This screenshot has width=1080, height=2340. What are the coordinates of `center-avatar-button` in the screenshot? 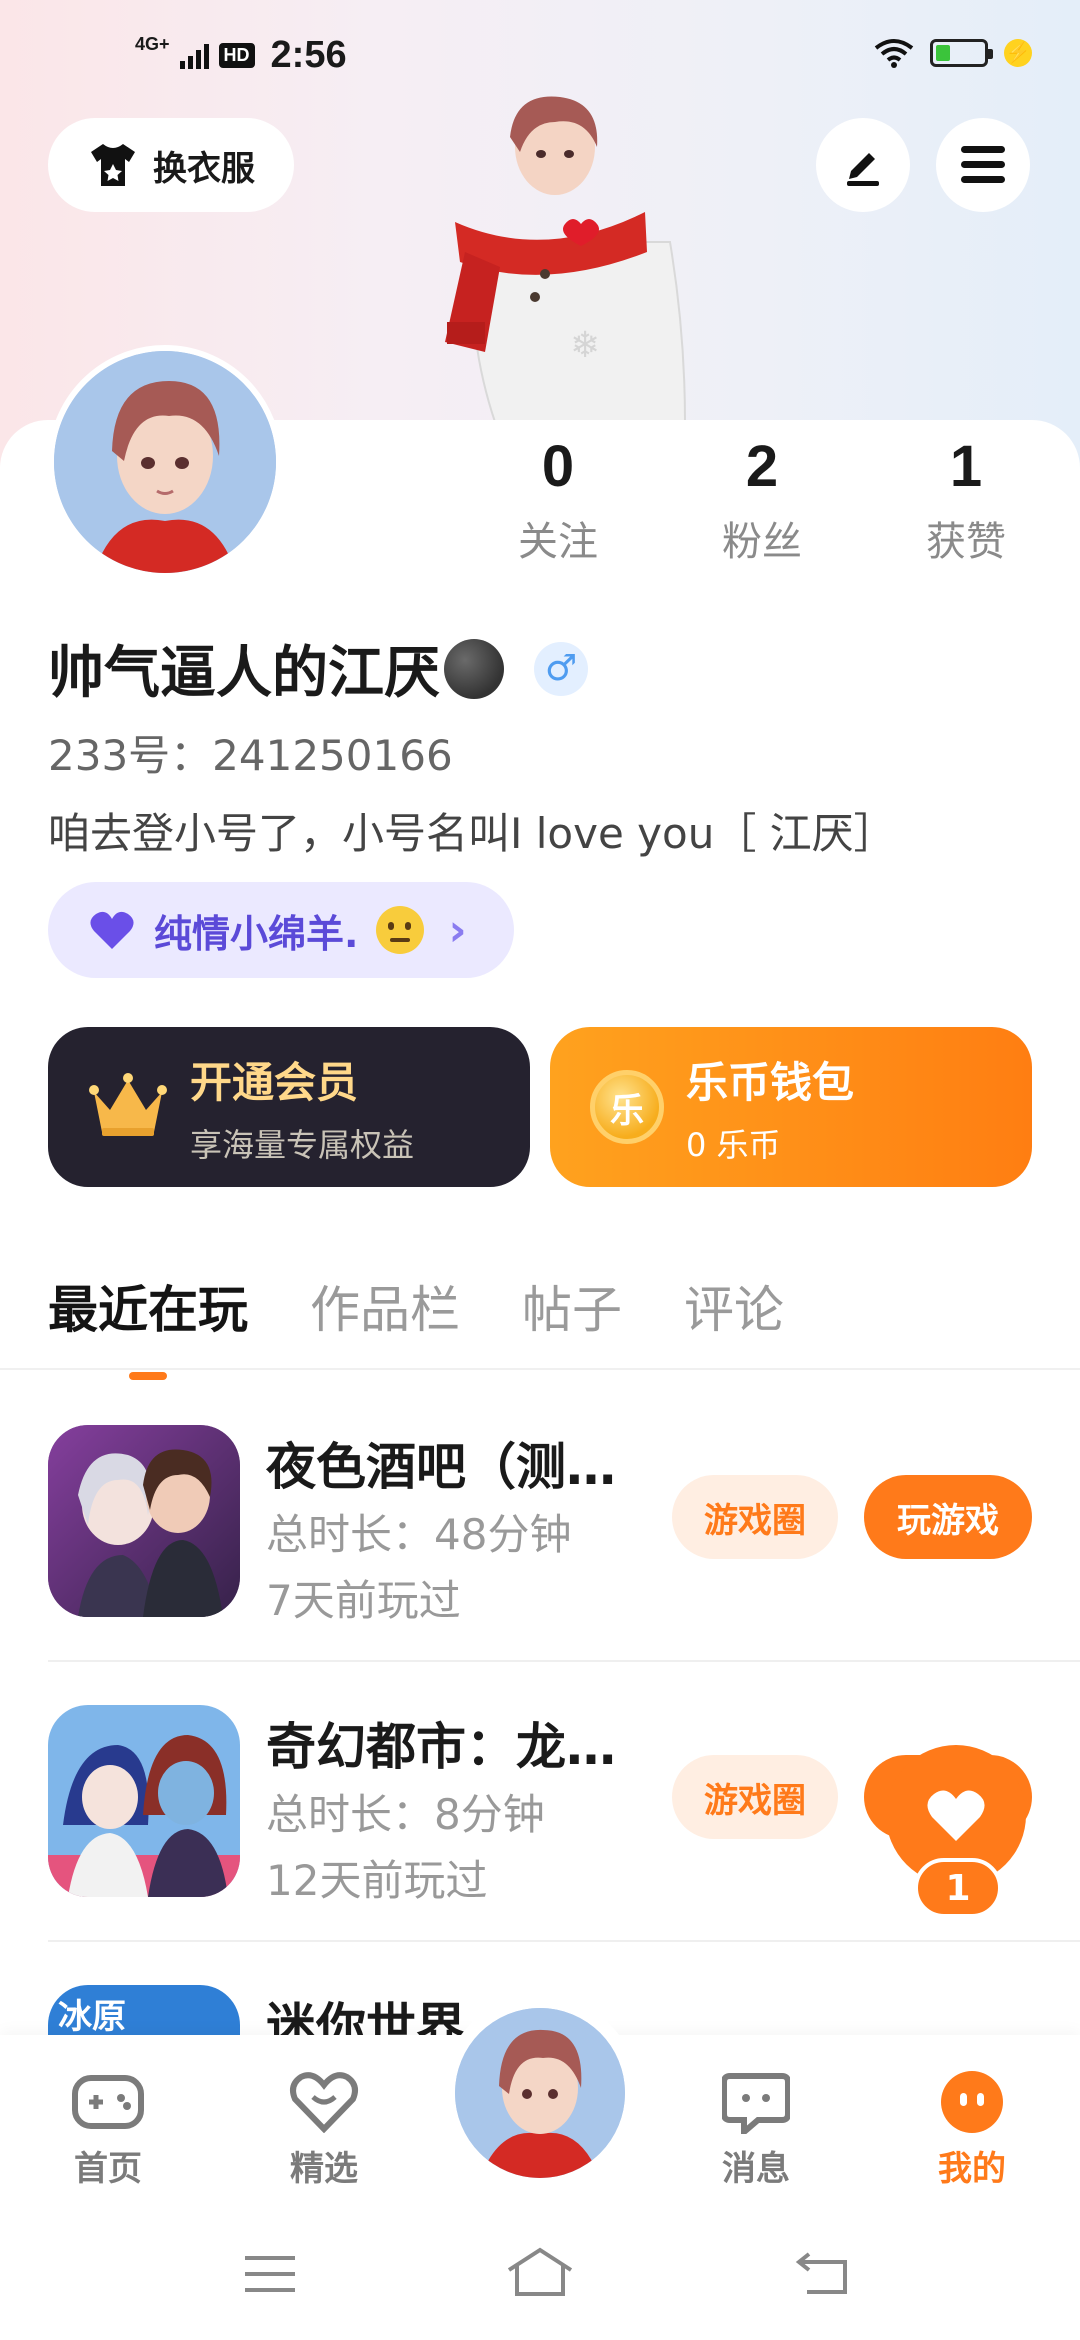 It's located at (540, 2093).